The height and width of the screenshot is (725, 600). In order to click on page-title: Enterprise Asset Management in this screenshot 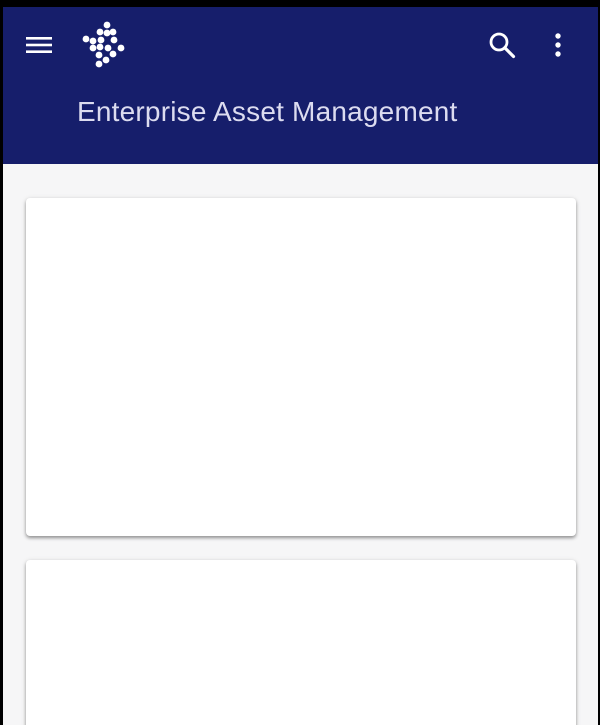, I will do `click(267, 111)`.